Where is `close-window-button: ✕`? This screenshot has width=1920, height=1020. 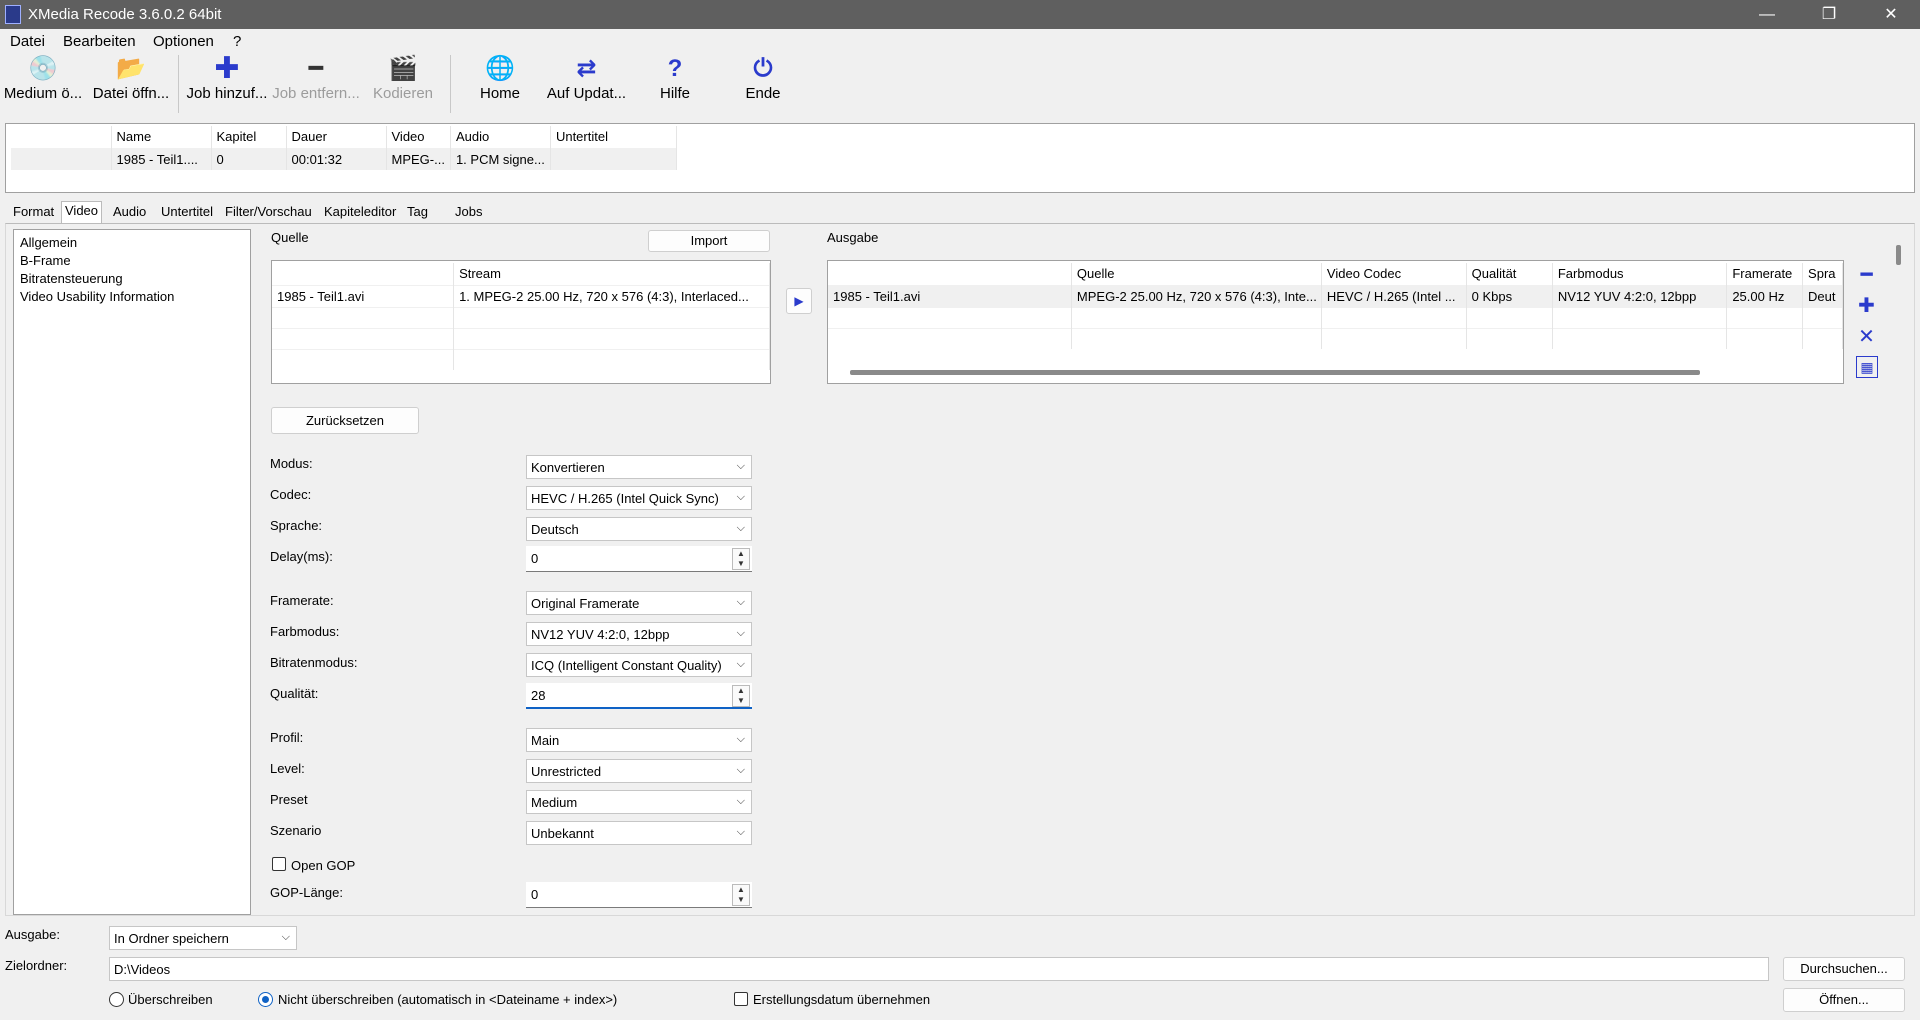
close-window-button: ✕ is located at coordinates (1891, 14).